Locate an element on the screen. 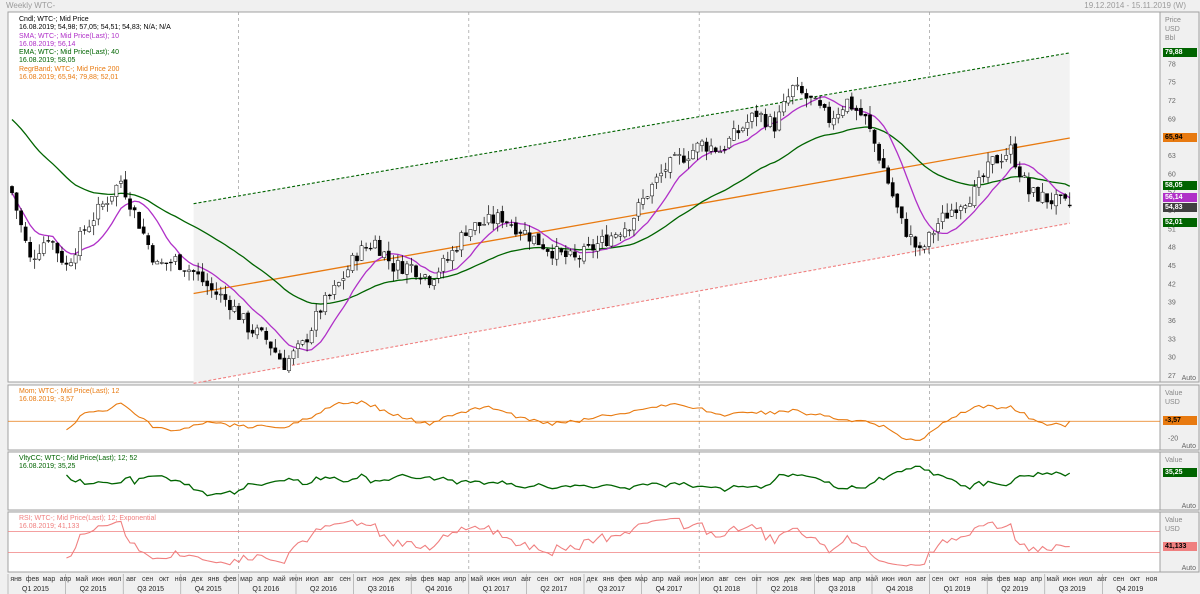 The height and width of the screenshot is (594, 1200). price-badge: 56,14 is located at coordinates (1180, 197).